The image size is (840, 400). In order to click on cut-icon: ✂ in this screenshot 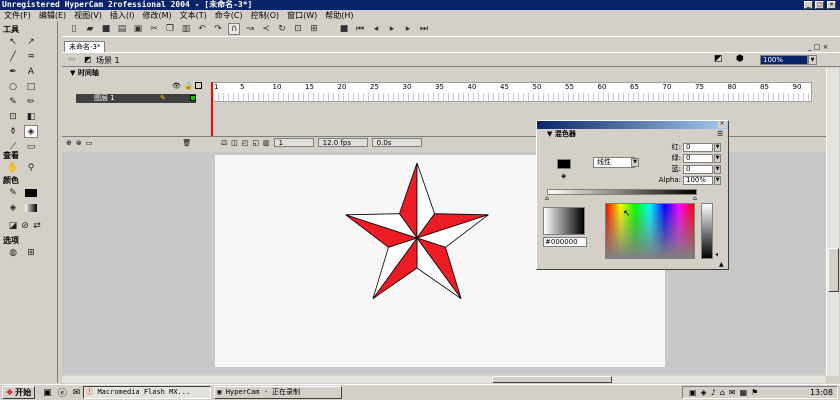, I will do `click(154, 29)`.